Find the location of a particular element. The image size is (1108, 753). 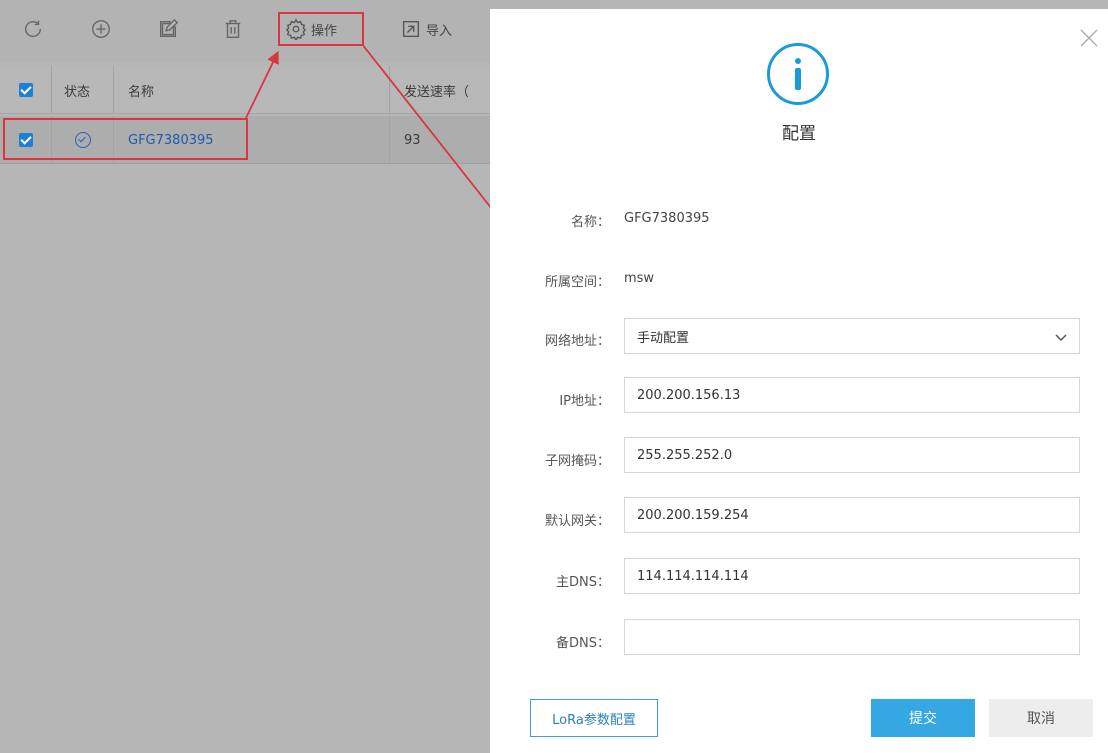

header-select-all is located at coordinates (26, 90).